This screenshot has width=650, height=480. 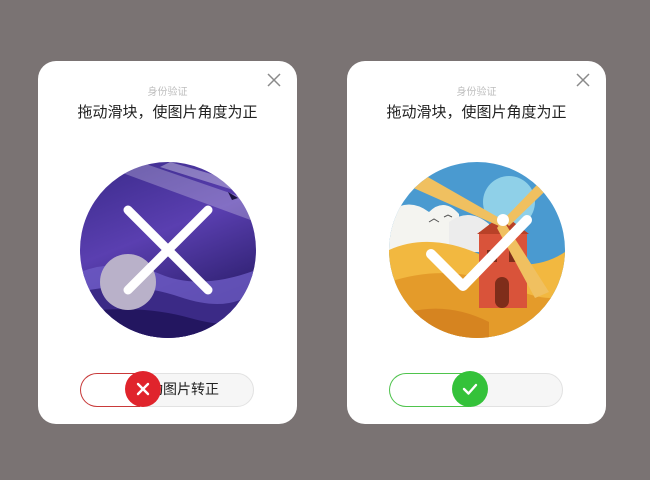 I want to click on rotate-slider: 滑动图片转正, so click(x=167, y=389).